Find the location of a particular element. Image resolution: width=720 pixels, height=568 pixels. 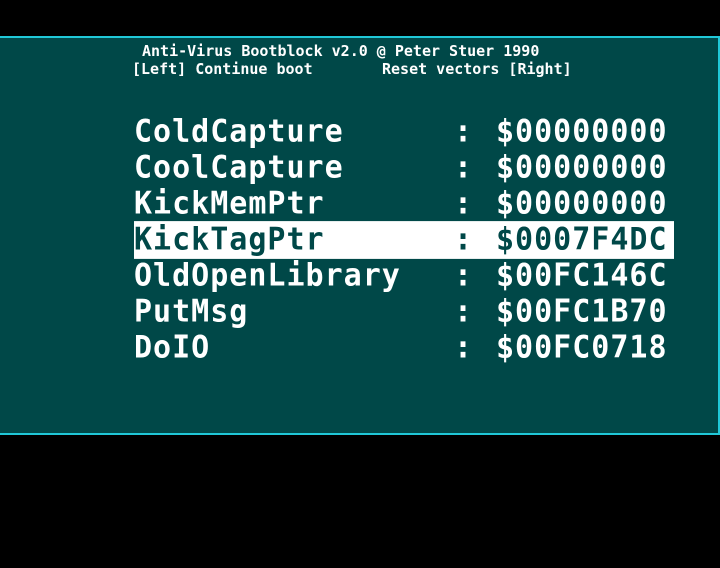

vector-name: DoIO is located at coordinates (172, 347).